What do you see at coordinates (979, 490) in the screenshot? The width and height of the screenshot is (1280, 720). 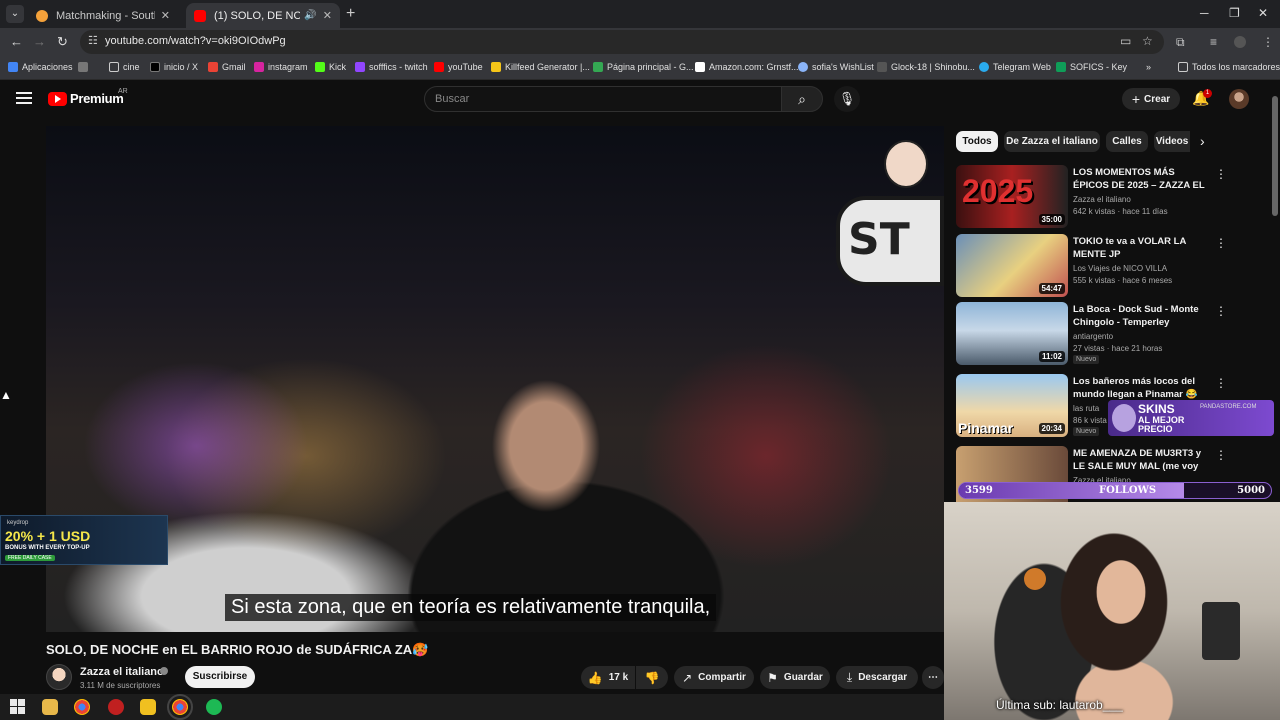 I see `follows-current: 3599` at bounding box center [979, 490].